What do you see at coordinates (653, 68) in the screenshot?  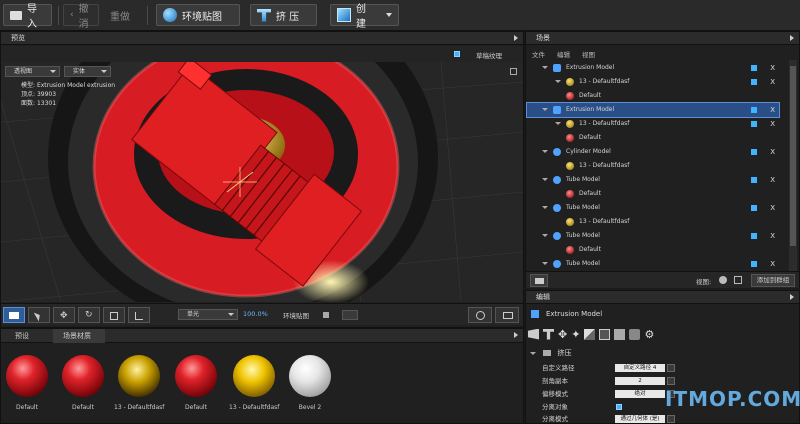 I see `tree-row-model: Extrusion Model X` at bounding box center [653, 68].